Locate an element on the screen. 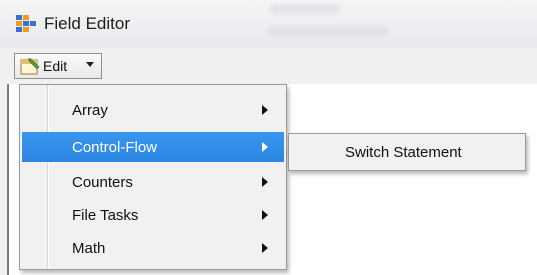 The height and width of the screenshot is (275, 537). menu-item-array: Array is located at coordinates (153, 110).